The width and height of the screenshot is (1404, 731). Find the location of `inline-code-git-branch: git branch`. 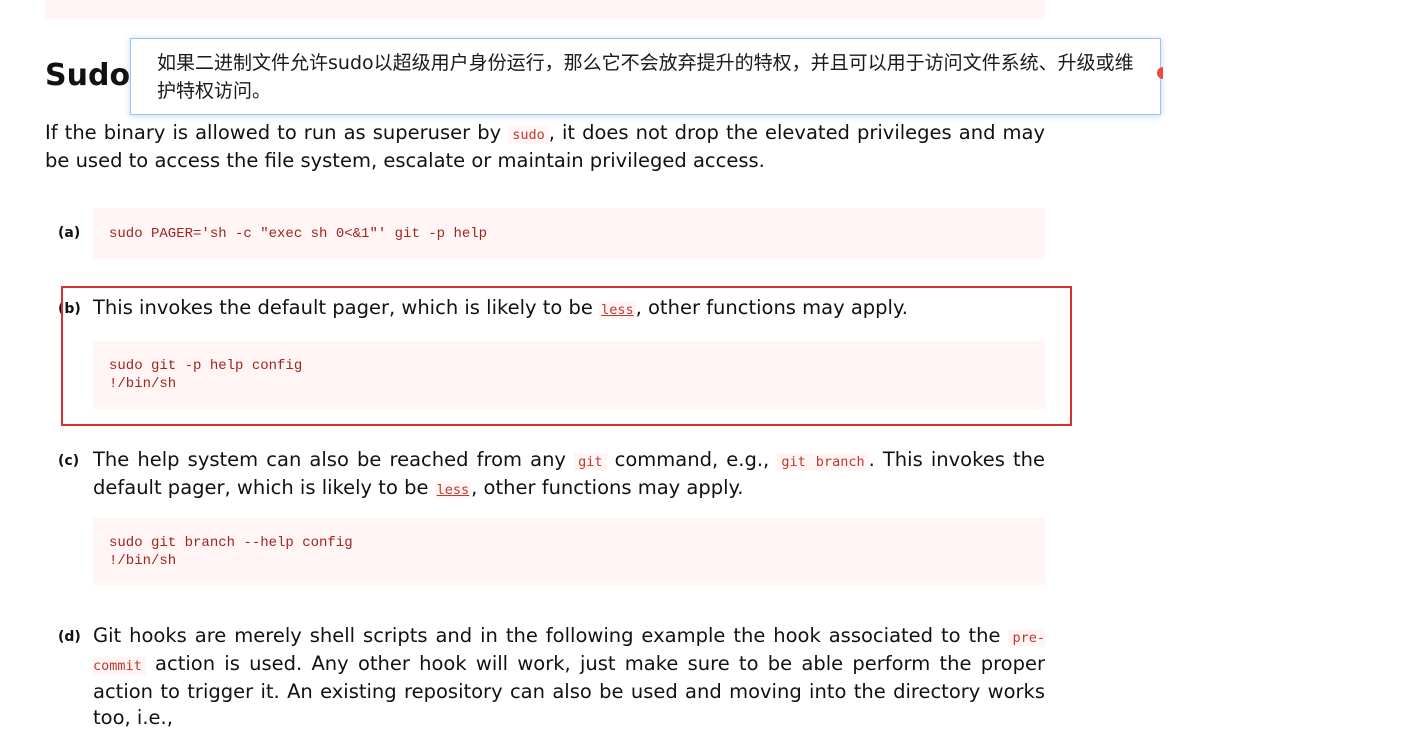

inline-code-git-branch: git branch is located at coordinates (823, 462).